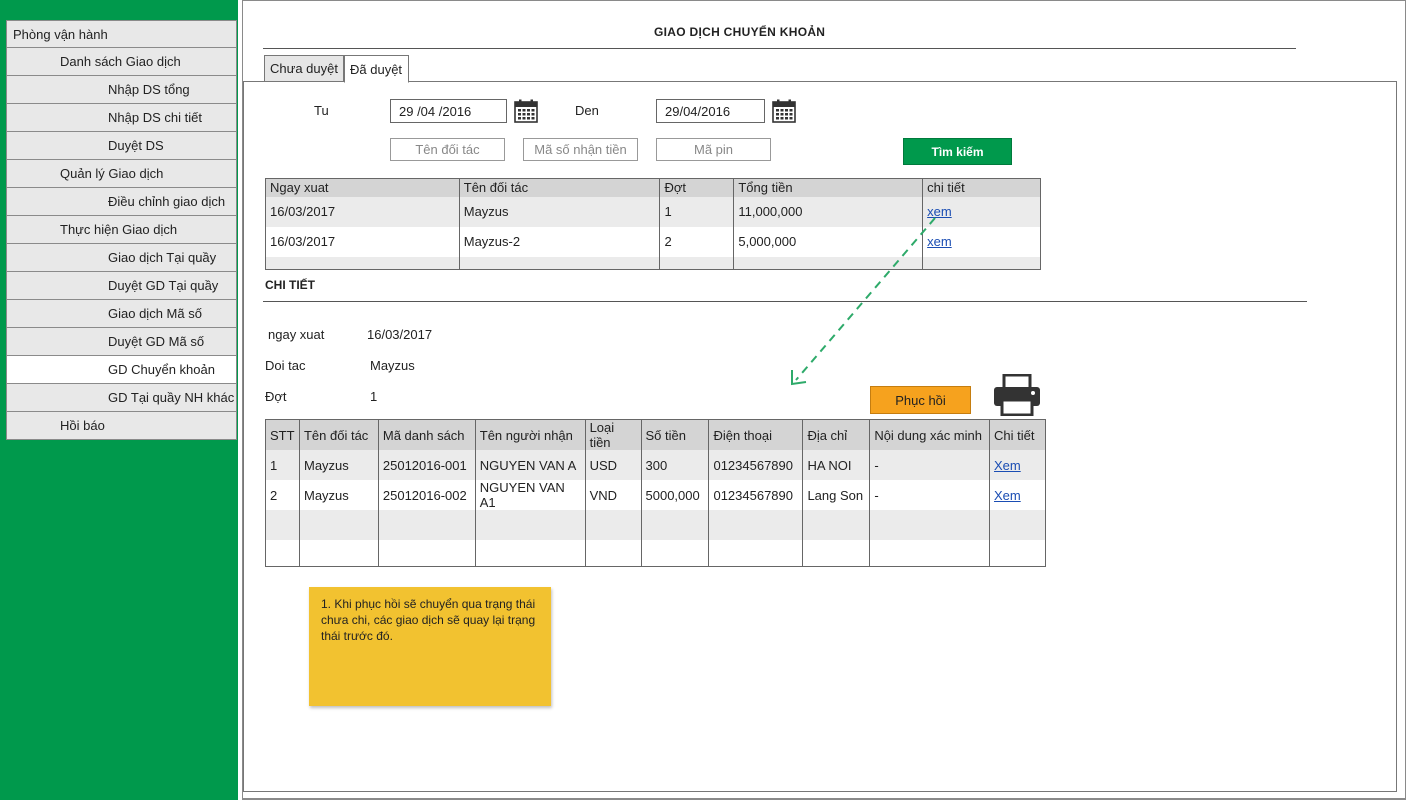  Describe the element at coordinates (863, 301) in the screenshot. I see `annotation-arrow` at that location.